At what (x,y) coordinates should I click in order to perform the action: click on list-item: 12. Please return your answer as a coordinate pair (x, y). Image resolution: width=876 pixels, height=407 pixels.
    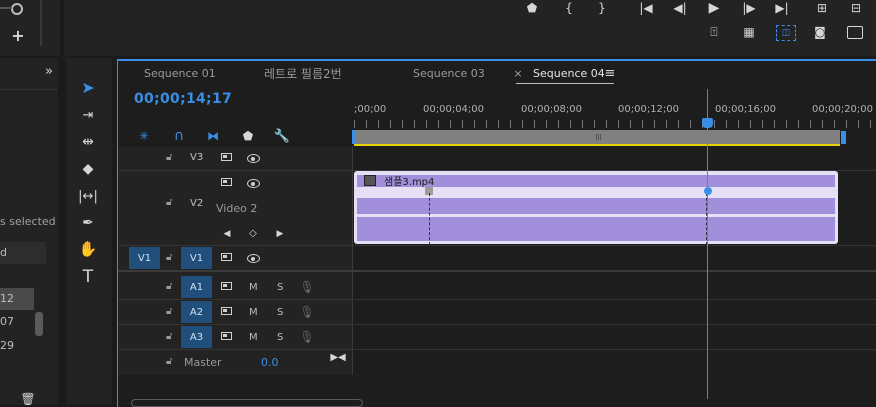
    Looking at the image, I should click on (7, 298).